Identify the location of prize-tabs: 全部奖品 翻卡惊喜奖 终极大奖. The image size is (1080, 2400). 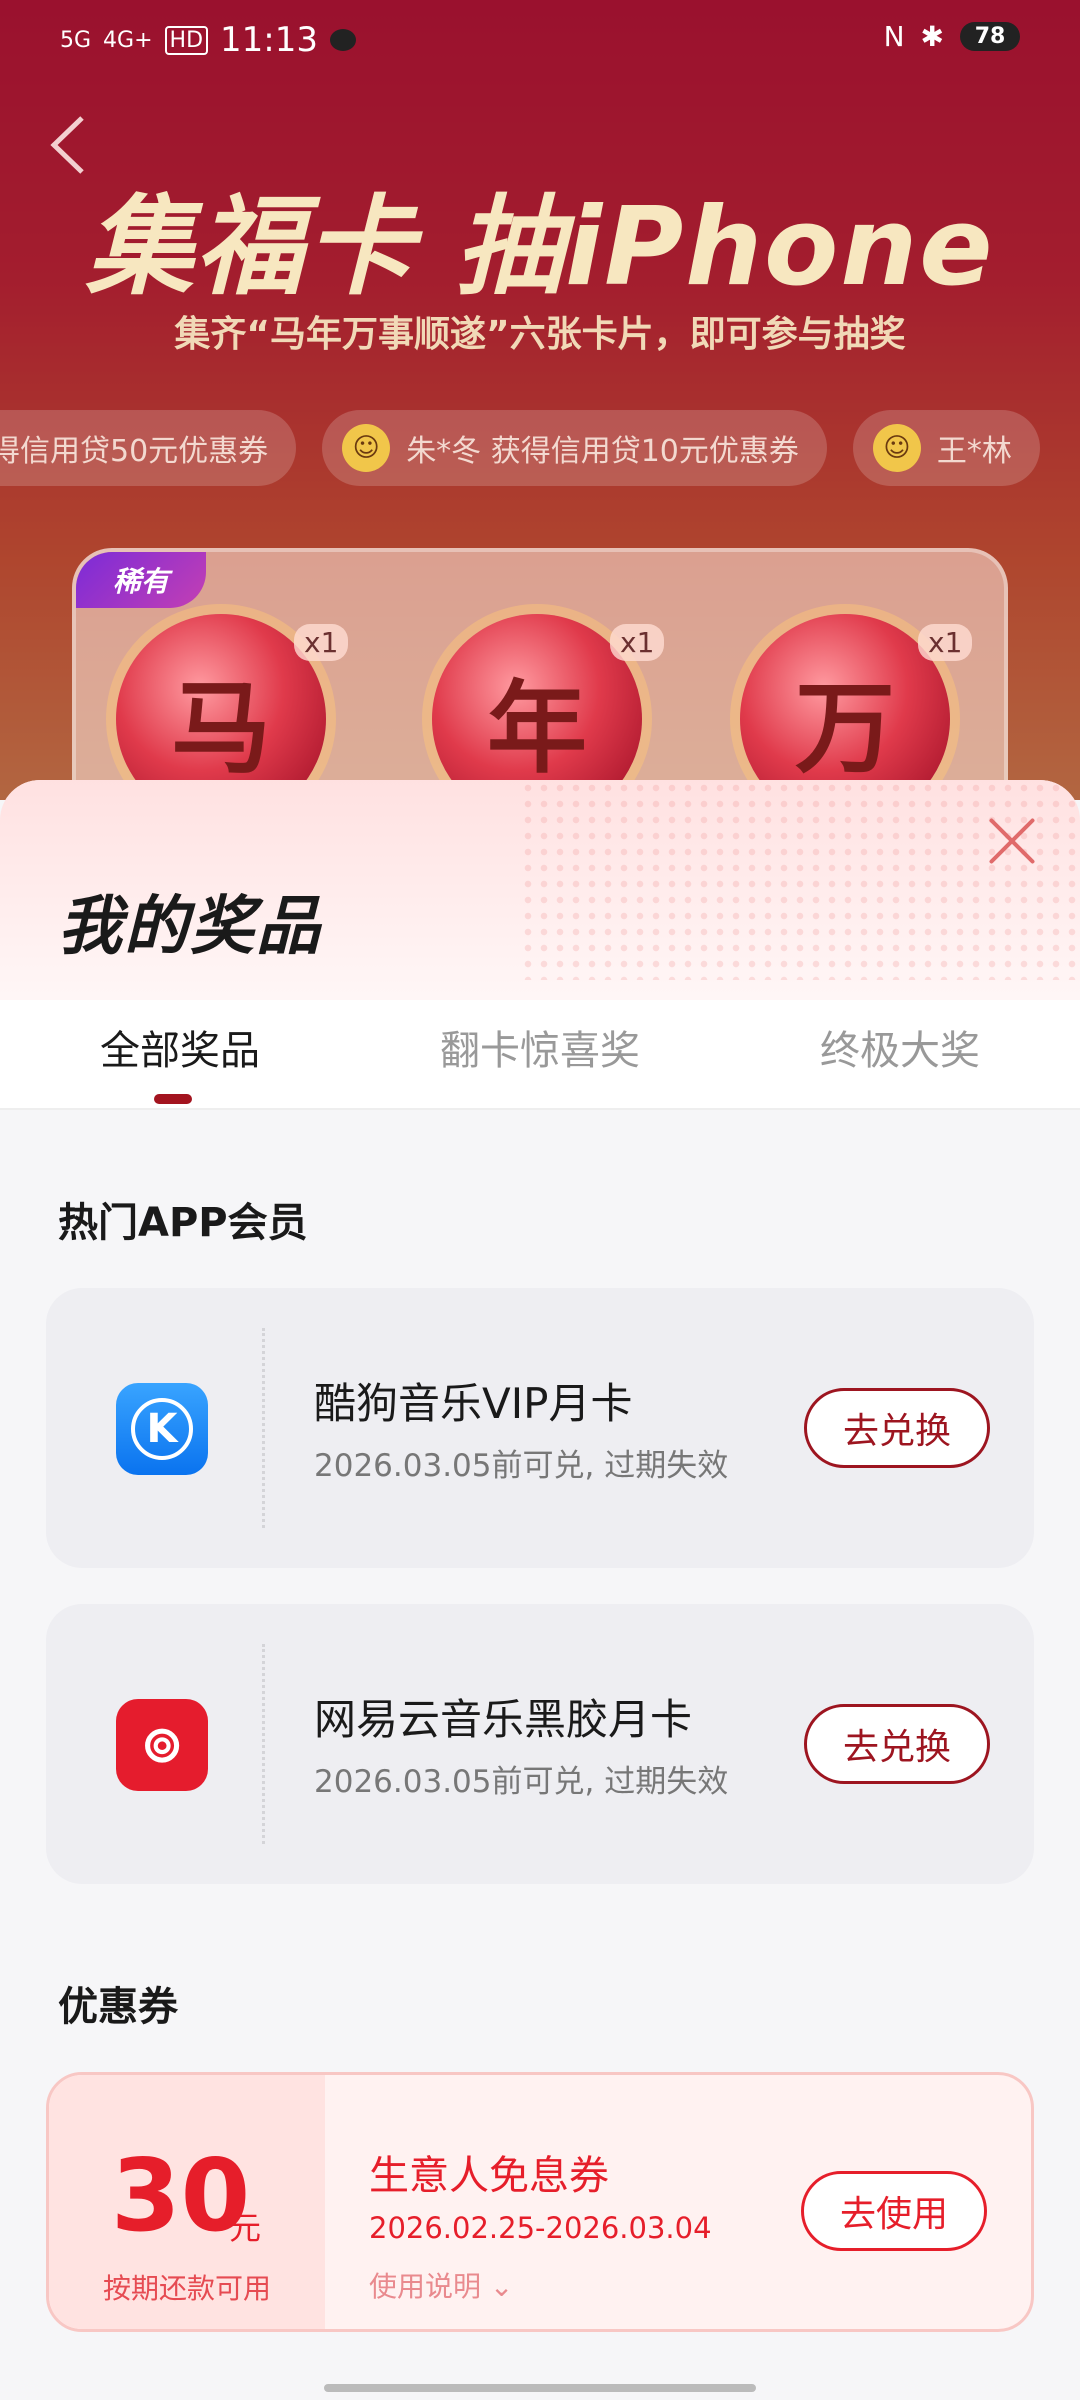
(540, 1055).